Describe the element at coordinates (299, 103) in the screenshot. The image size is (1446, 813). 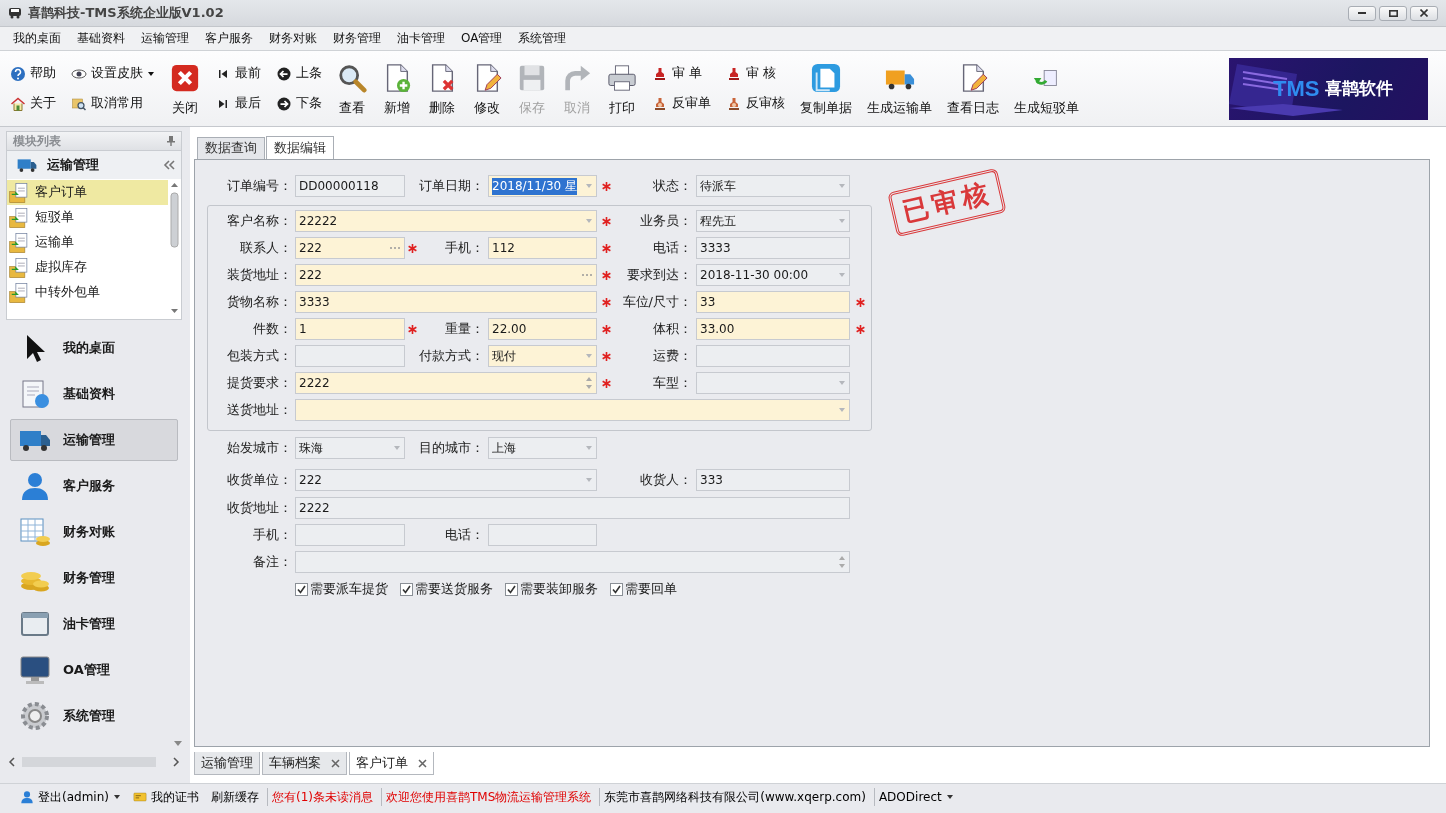
I see `toolbar-button: 下条` at that location.